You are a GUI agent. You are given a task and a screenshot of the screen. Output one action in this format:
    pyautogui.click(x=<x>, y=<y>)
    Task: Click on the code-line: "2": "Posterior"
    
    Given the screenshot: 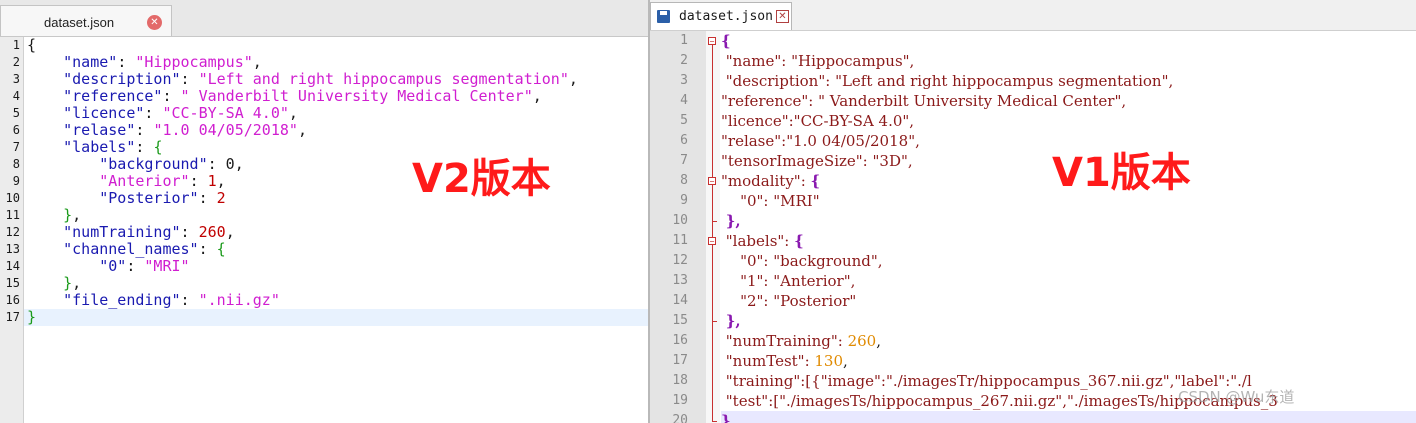 What is the action you would take?
    pyautogui.click(x=1068, y=301)
    